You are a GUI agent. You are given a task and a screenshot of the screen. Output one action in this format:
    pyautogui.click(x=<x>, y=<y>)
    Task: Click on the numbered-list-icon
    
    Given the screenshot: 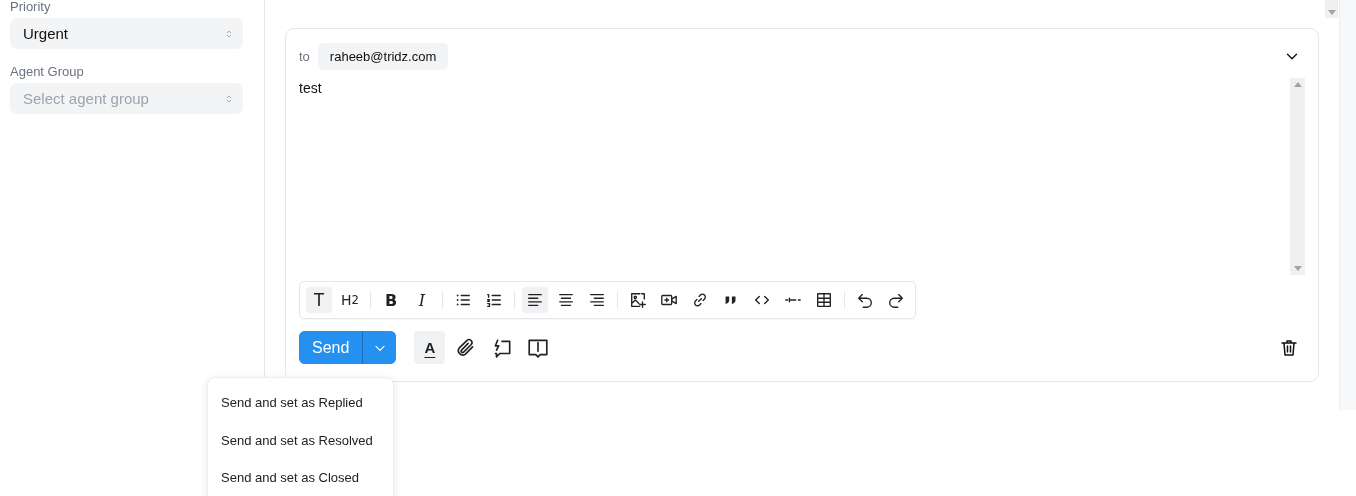 What is the action you would take?
    pyautogui.click(x=494, y=300)
    